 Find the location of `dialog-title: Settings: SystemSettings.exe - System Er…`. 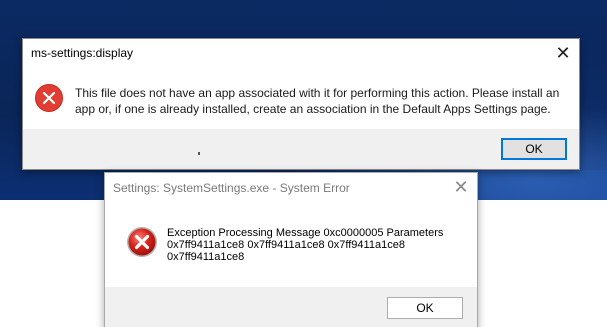

dialog-title: Settings: SystemSettings.exe - System Er… is located at coordinates (231, 188).